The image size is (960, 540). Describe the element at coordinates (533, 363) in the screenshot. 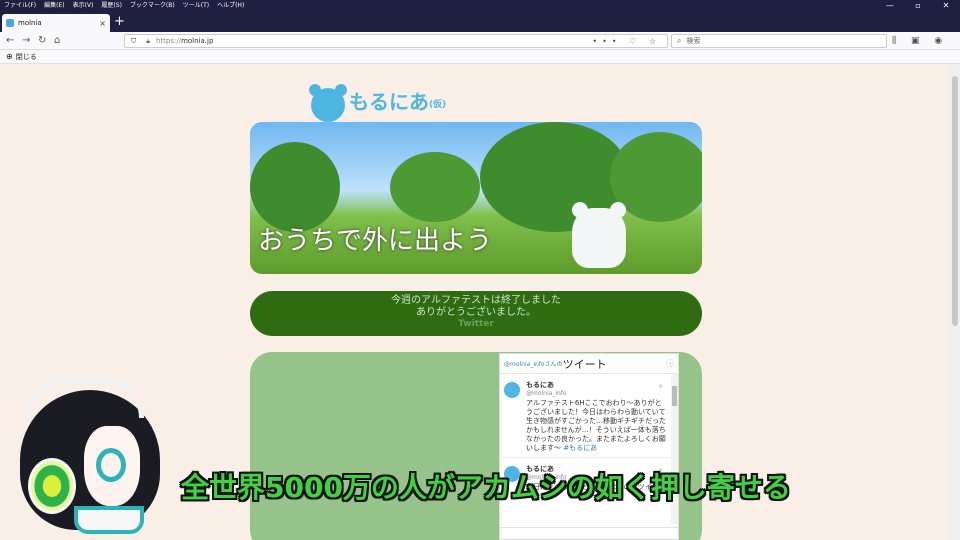

I see `timeline-handle: @molnia_infoさんの` at that location.